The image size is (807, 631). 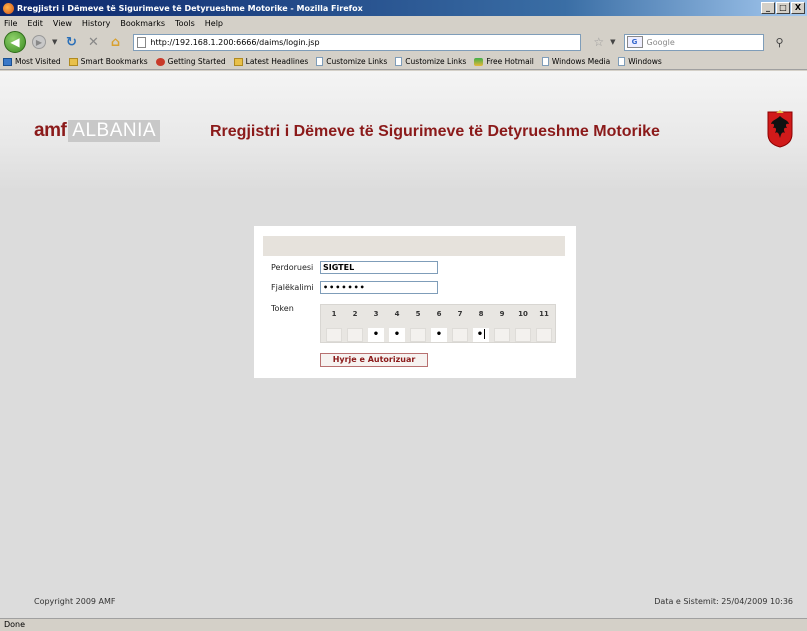 What do you see at coordinates (510, 61) in the screenshot?
I see `bookmark-label: Free Hotmail` at bounding box center [510, 61].